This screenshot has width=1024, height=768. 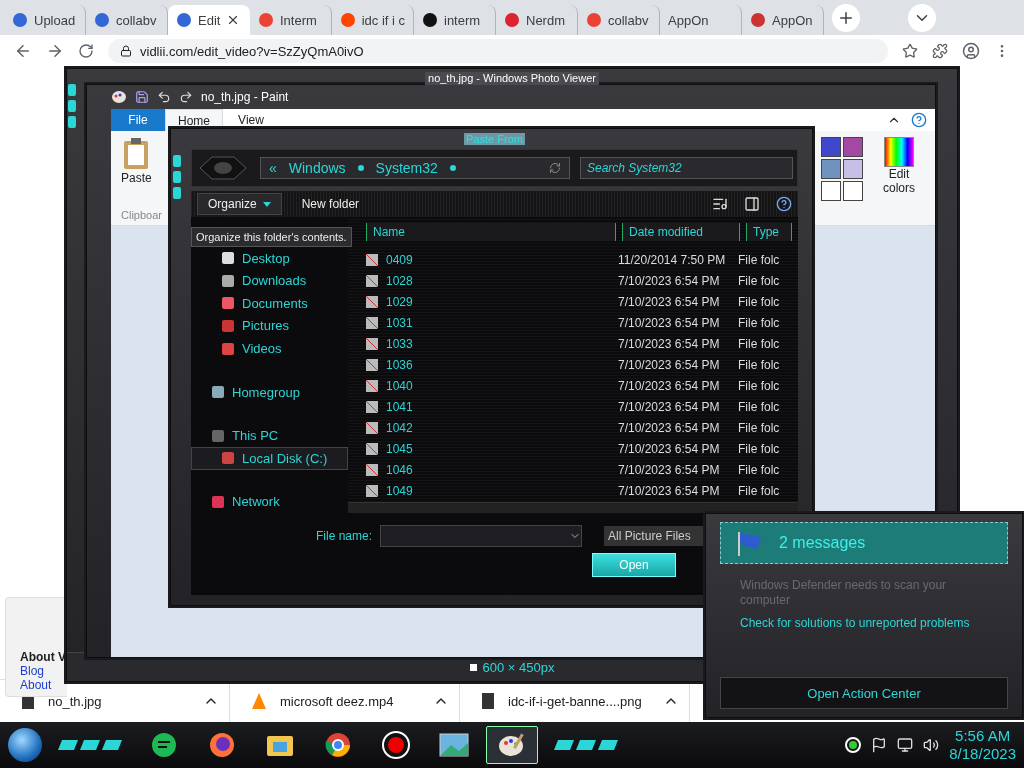 What do you see at coordinates (136, 153) in the screenshot?
I see `clipboard-icon` at bounding box center [136, 153].